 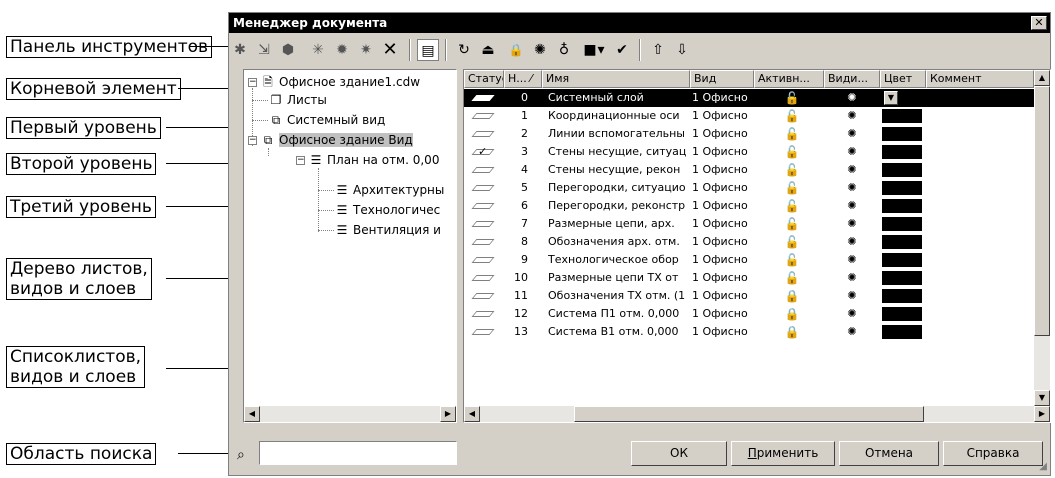 What do you see at coordinates (679, 453) in the screenshot?
I see `ok-button: ОК` at bounding box center [679, 453].